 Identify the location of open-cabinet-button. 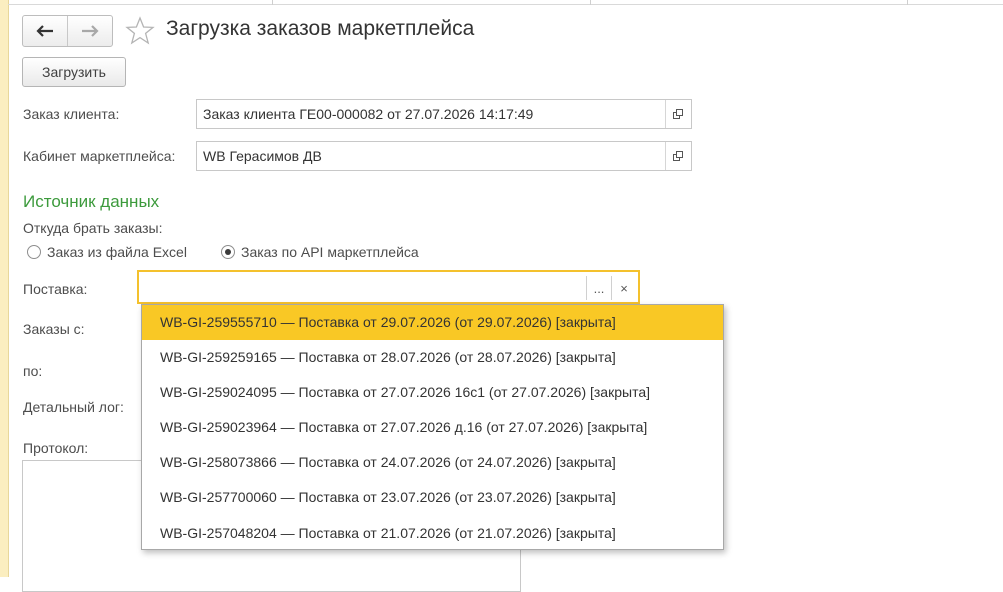
(678, 156).